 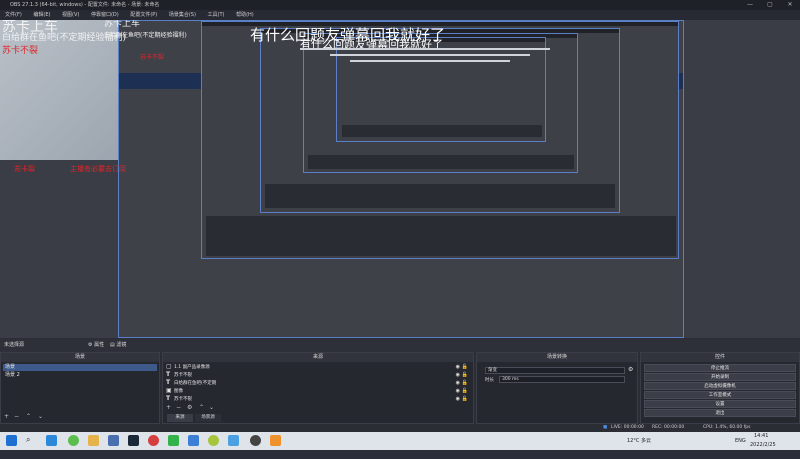 I want to click on stop-streaming-button: 停止推流, so click(x=720, y=368).